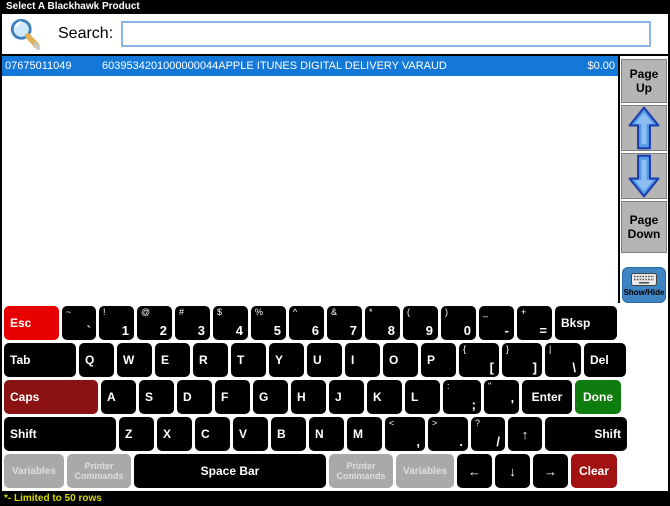 This screenshot has width=670, height=506. I want to click on key-printer1: Printer Commands, so click(99, 471).